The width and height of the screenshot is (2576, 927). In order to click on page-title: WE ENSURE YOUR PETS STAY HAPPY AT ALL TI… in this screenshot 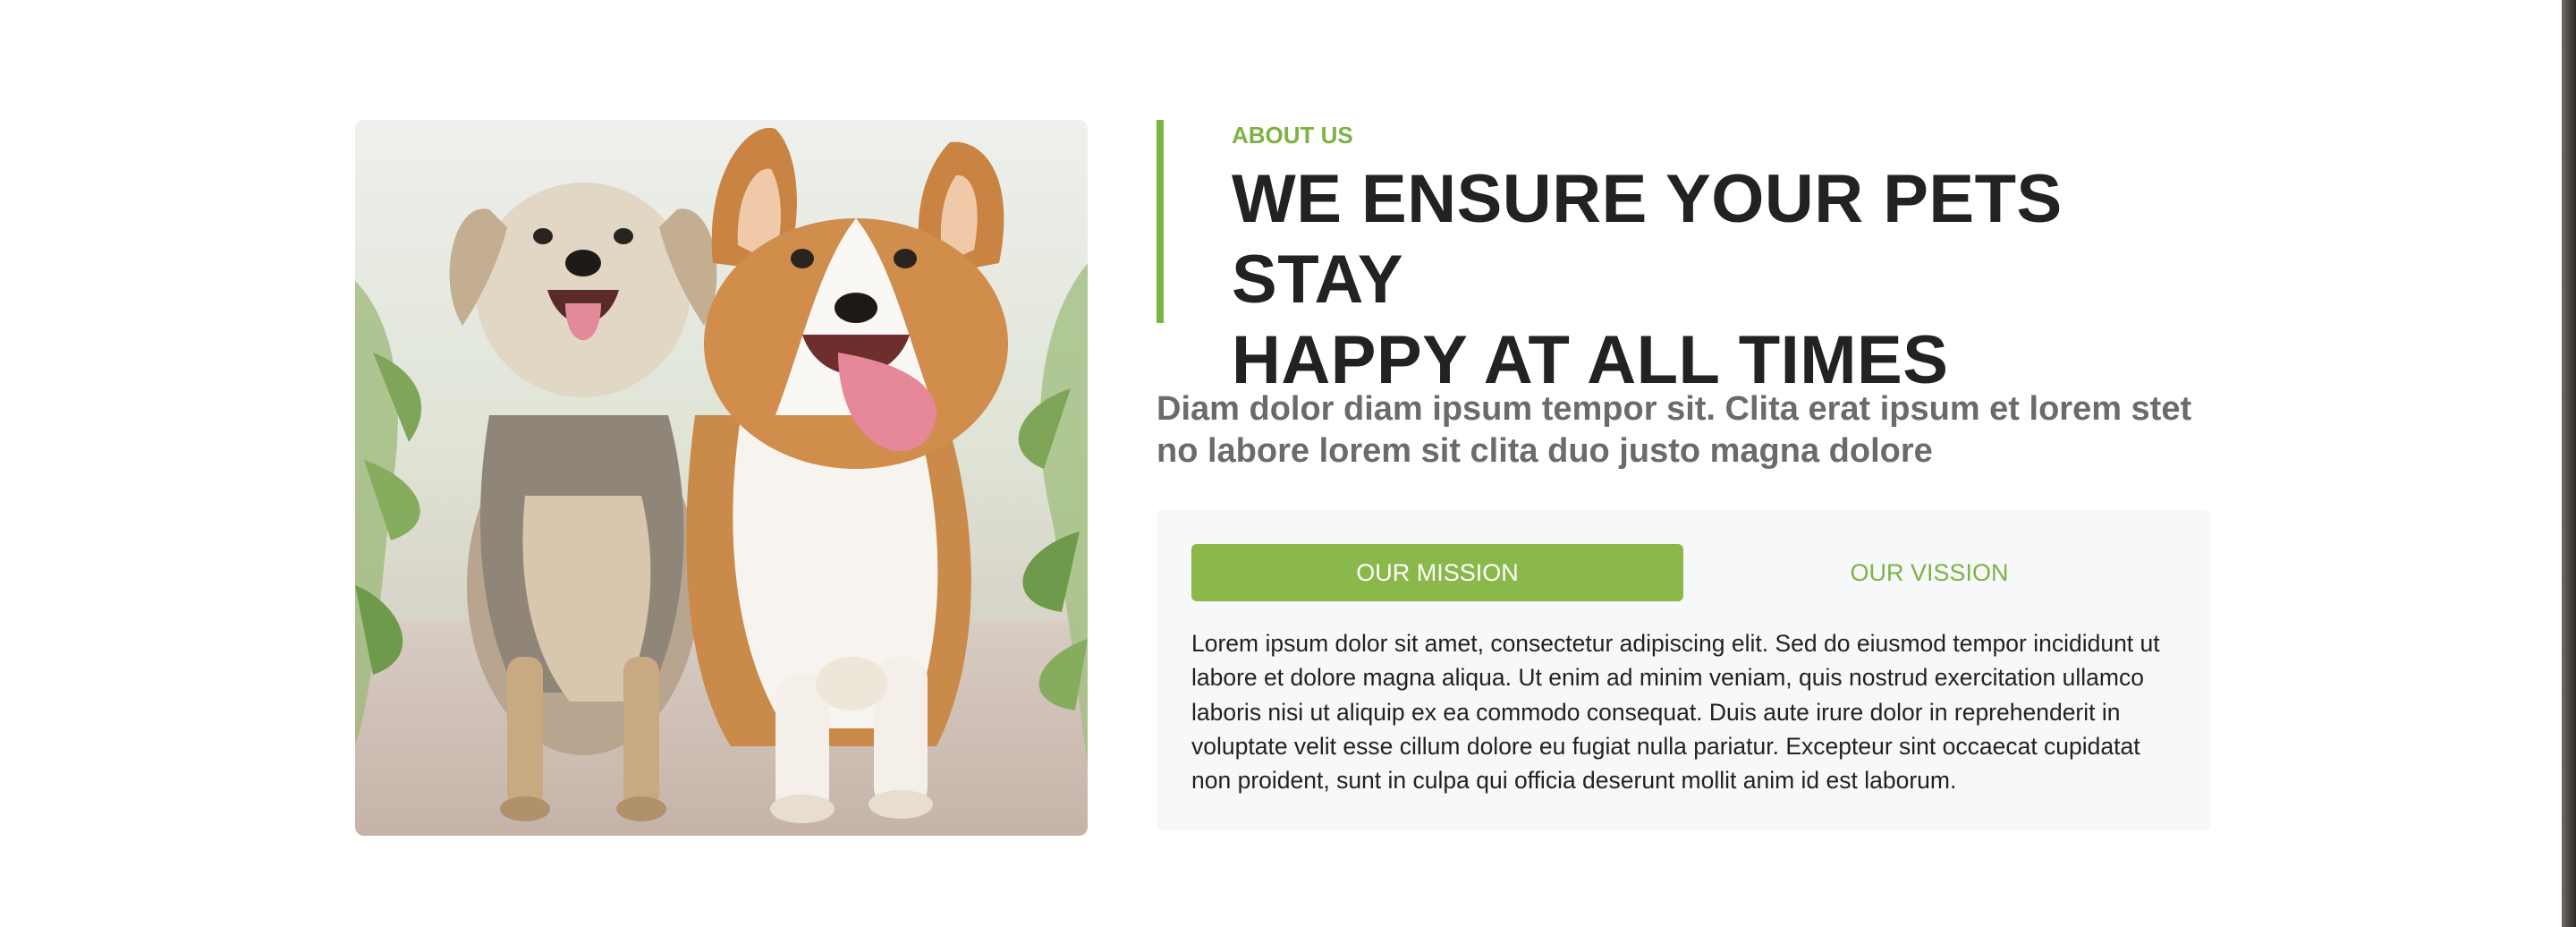, I will do `click(1731, 280)`.